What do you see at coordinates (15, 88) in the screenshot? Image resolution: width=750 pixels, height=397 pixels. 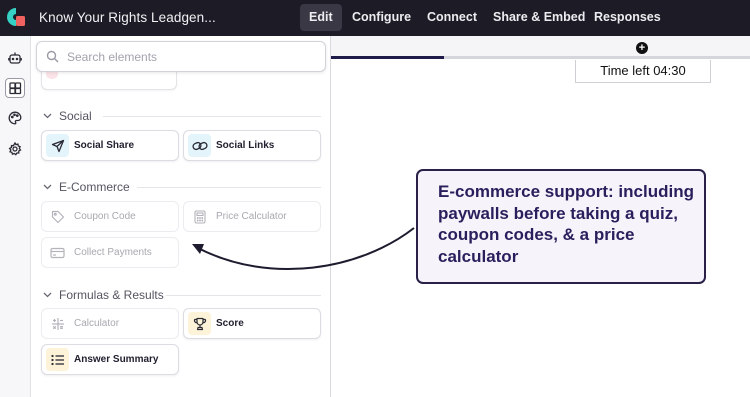 I see `elements-icon` at bounding box center [15, 88].